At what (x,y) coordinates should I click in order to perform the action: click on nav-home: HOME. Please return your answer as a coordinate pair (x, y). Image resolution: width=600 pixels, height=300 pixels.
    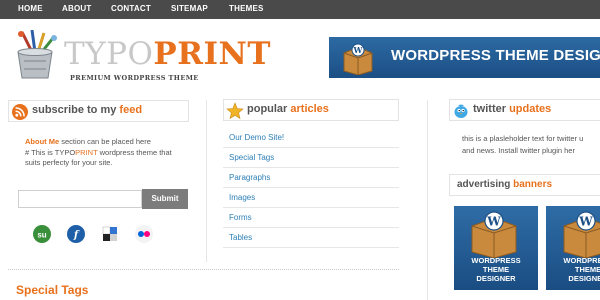
    Looking at the image, I should click on (30, 8).